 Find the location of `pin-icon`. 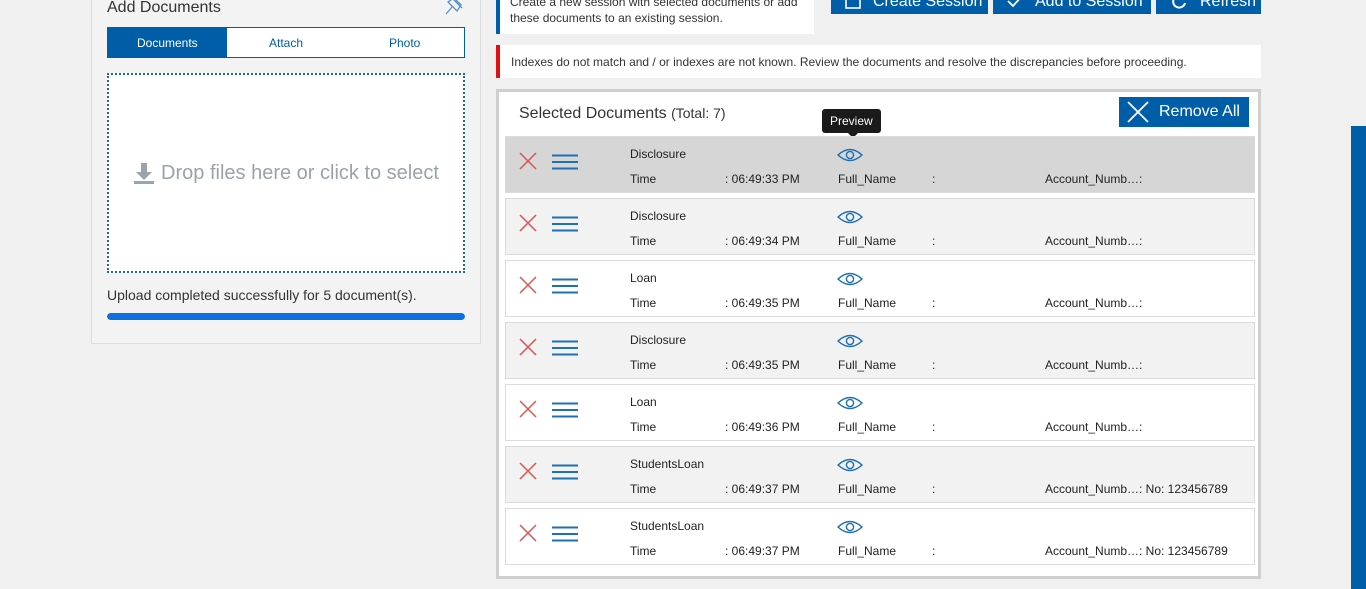

pin-icon is located at coordinates (455, 9).